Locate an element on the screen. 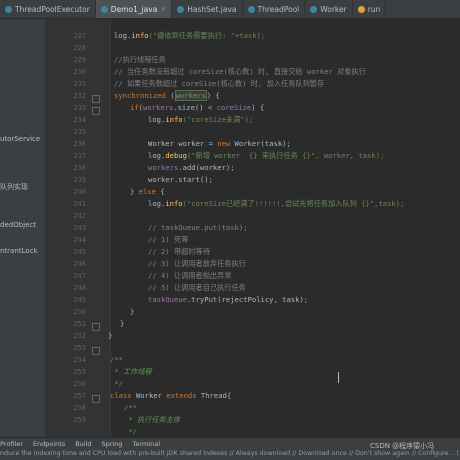  code-doc-comment: * 工作线程 is located at coordinates (131, 371).